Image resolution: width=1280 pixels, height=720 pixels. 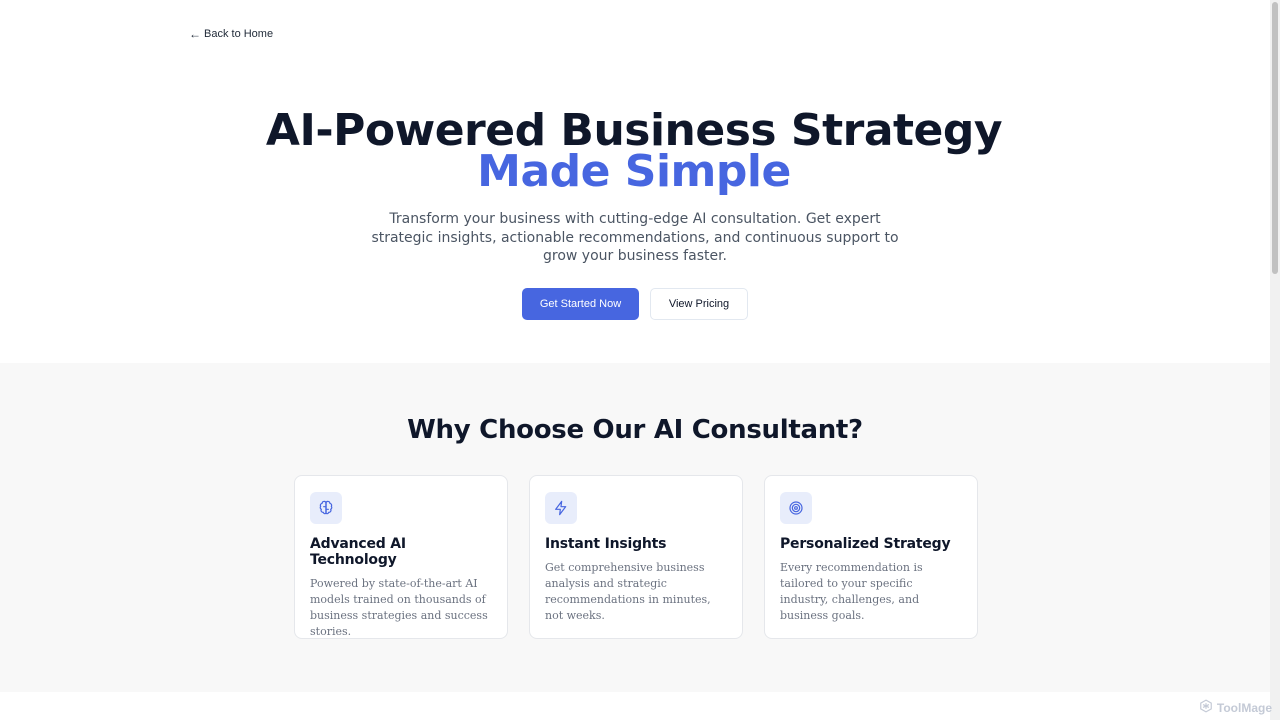 I want to click on back-to-home-link: ← Back to Home, so click(x=231, y=34).